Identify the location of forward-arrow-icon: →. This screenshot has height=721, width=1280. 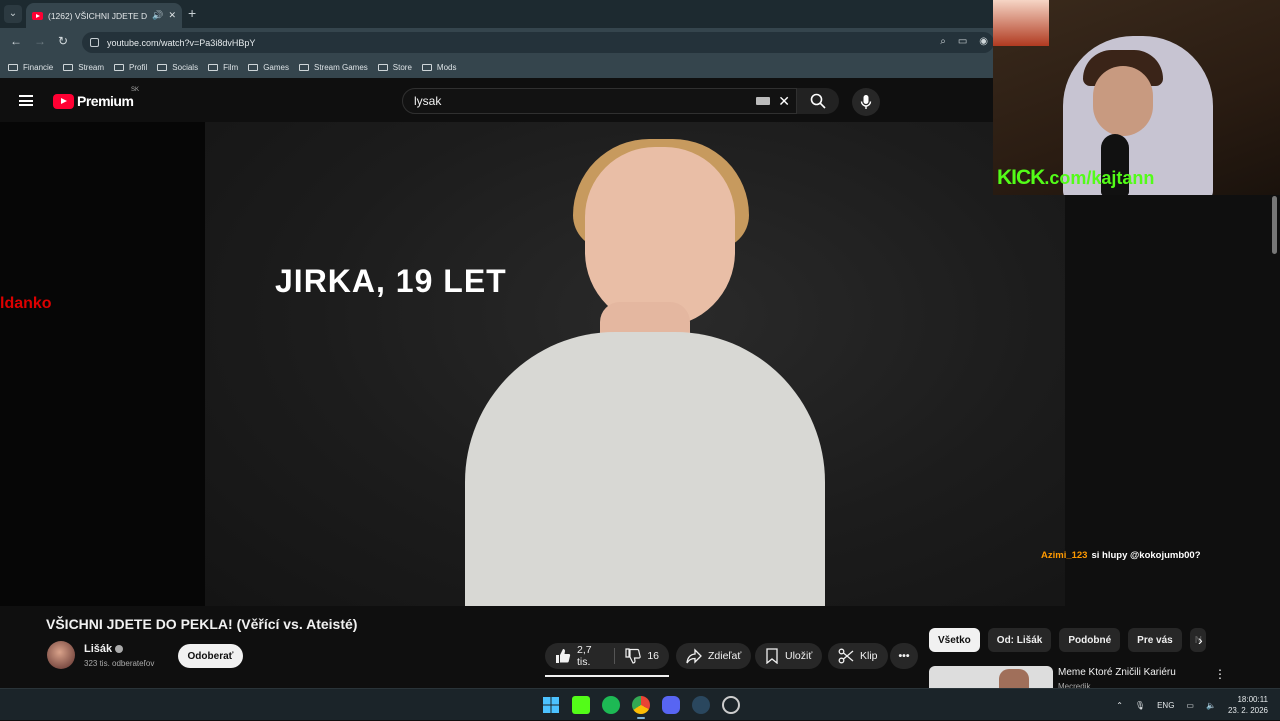
(40, 41).